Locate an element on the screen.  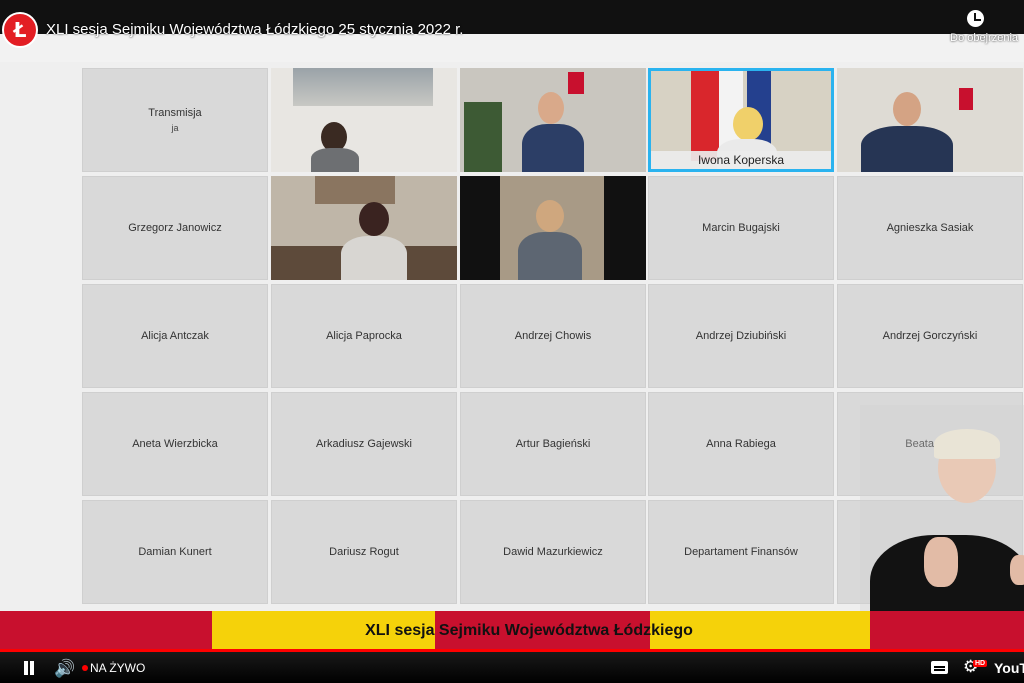
participant-name: Aneta Wierzbicka is located at coordinates (175, 444).